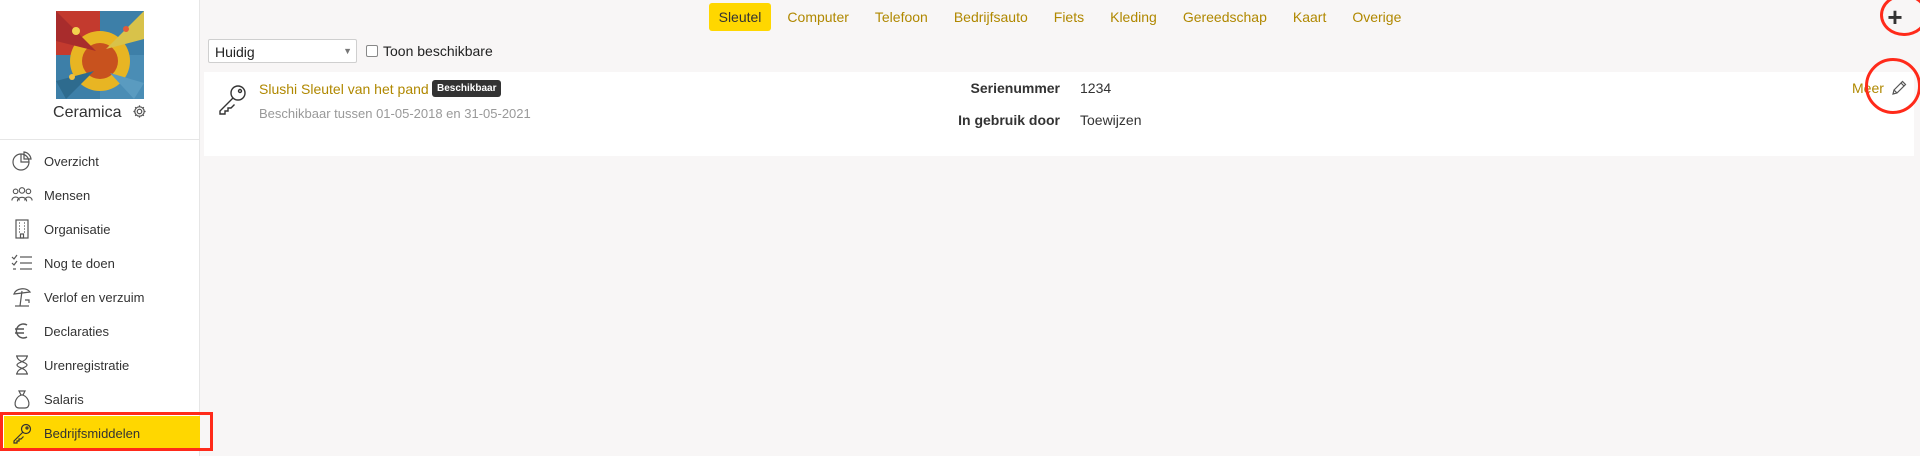 Image resolution: width=1920 pixels, height=456 pixels. I want to click on sidebar-item-urenregistratie: Urenregistratie, so click(100, 365).